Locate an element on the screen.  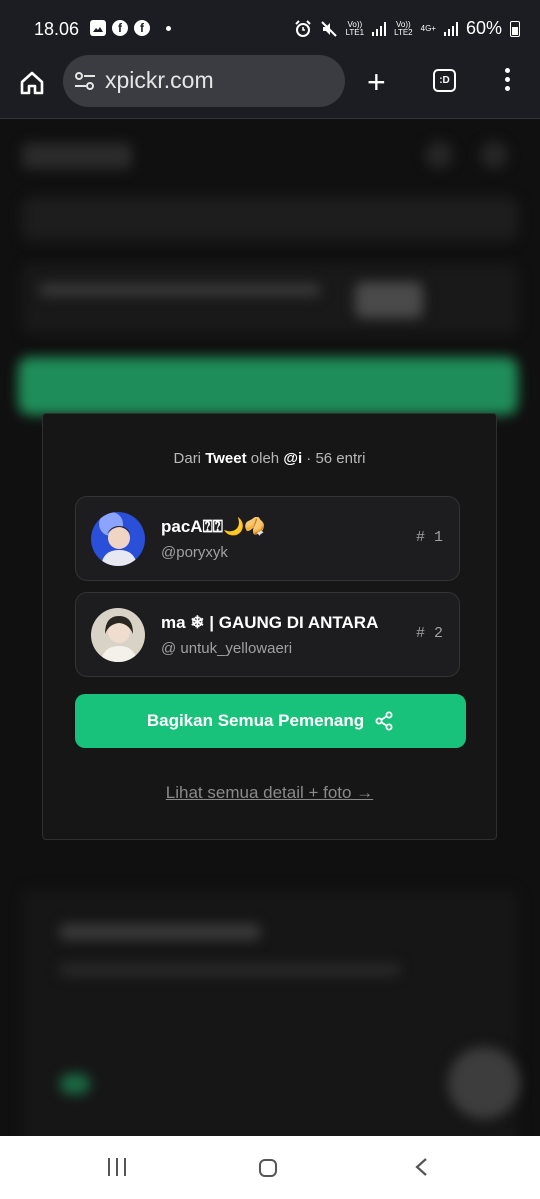
battery-icon is located at coordinates (515, 28).